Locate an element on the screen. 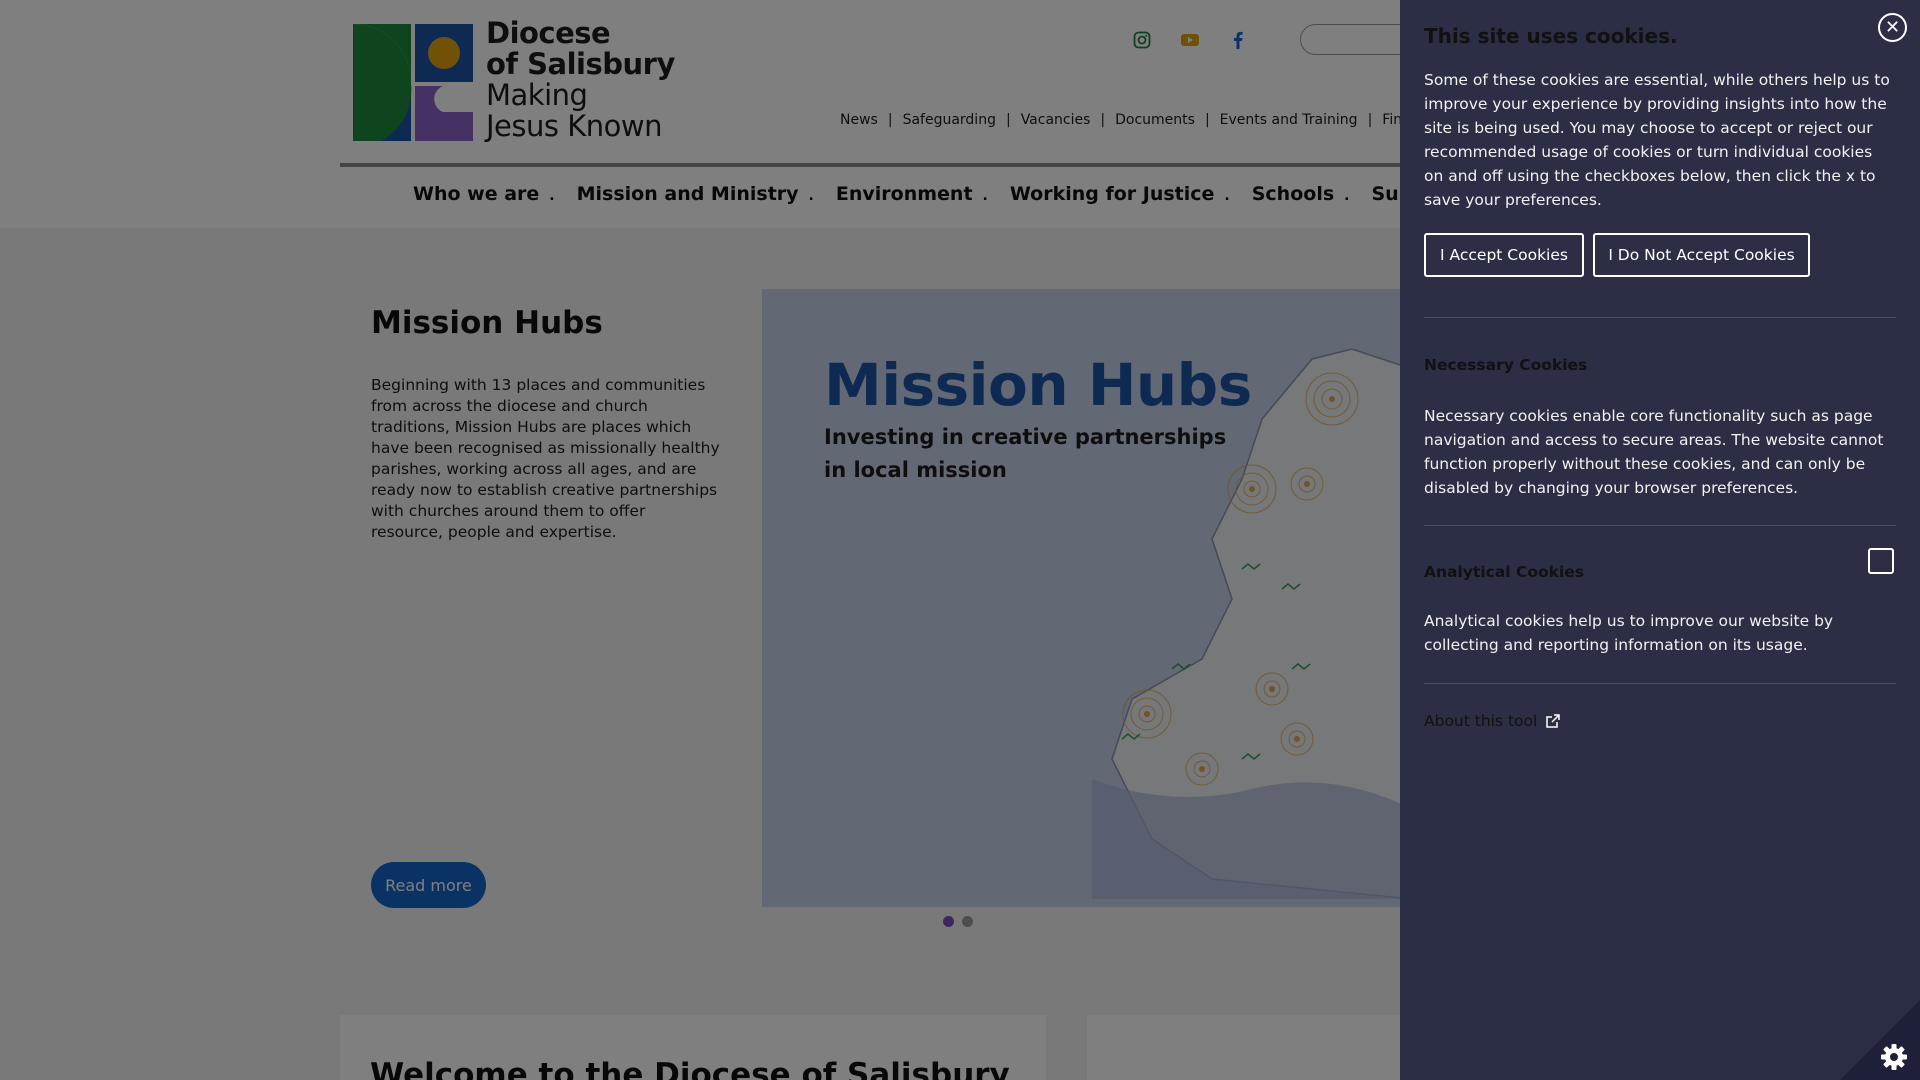 The height and width of the screenshot is (1080, 1920). cookie-settings-gear-icon is located at coordinates (1880, 1040).